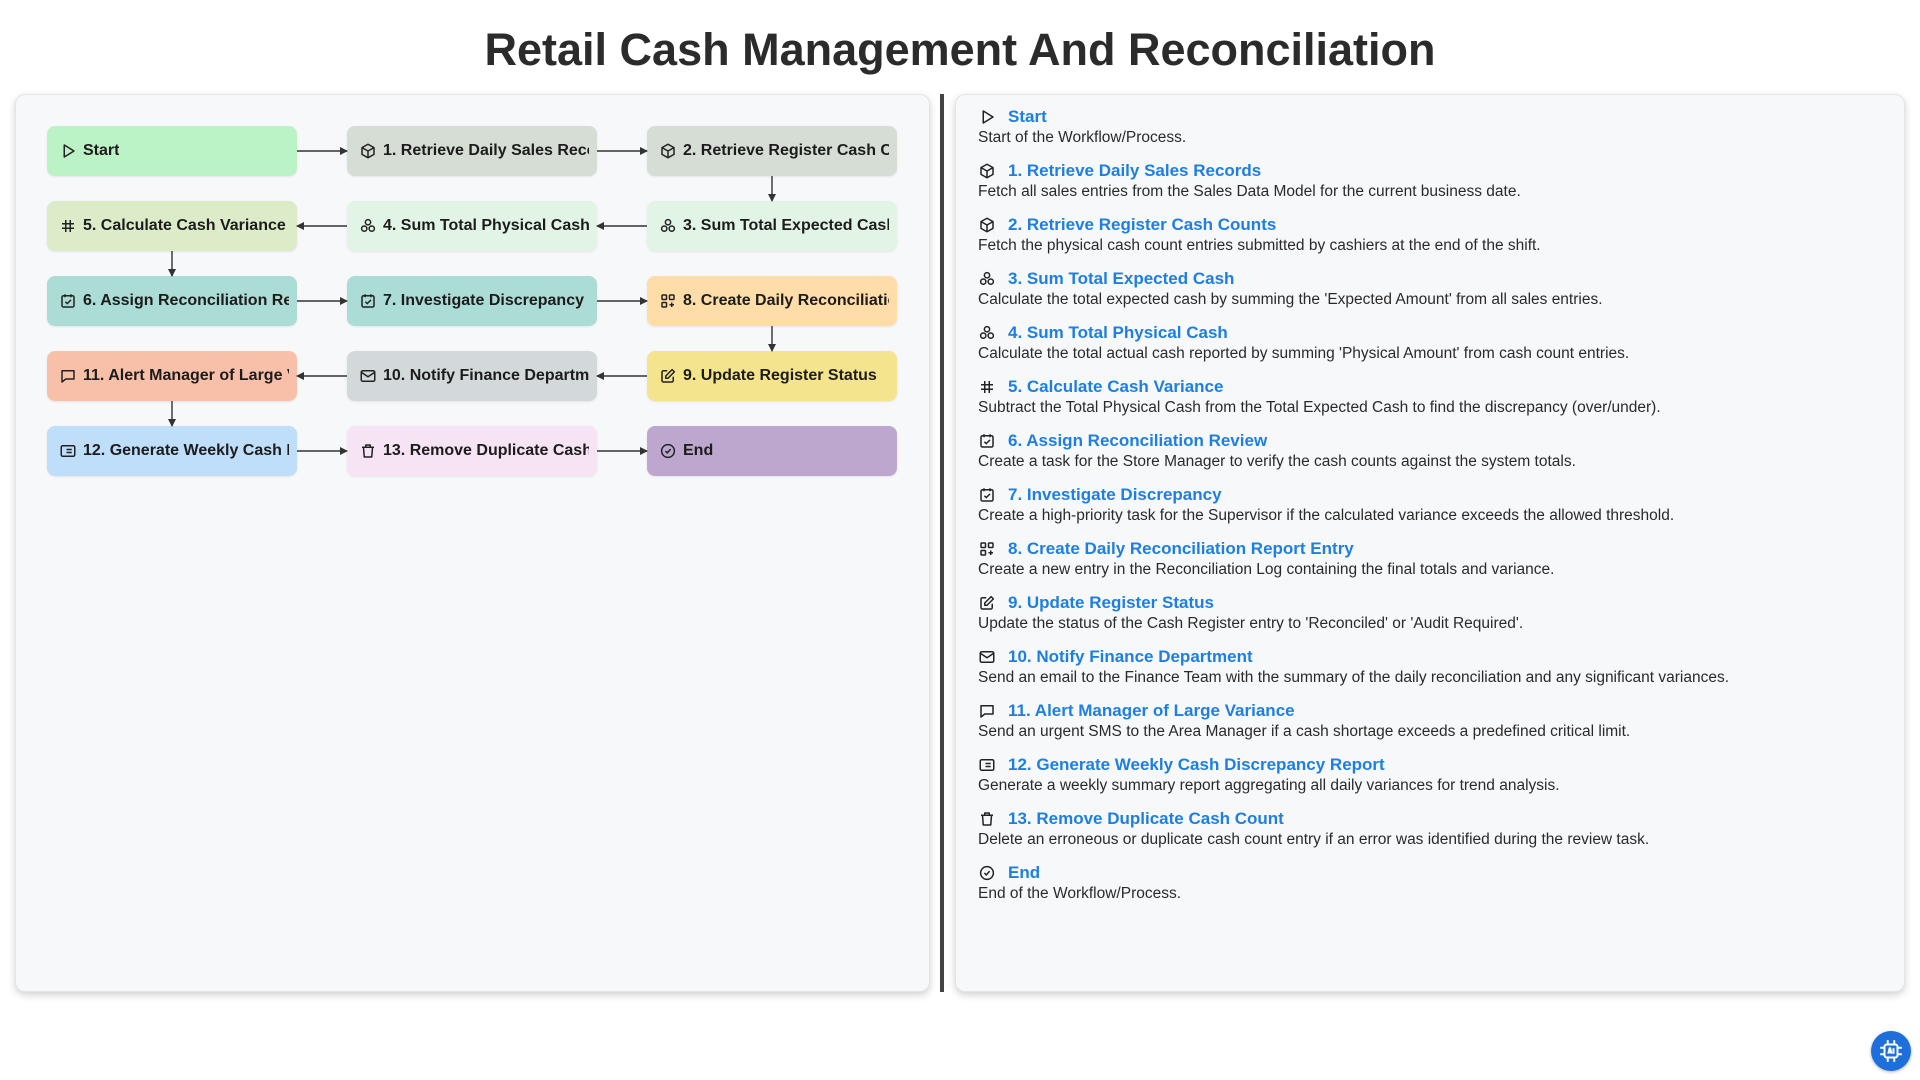  Describe the element at coordinates (172, 226) in the screenshot. I see `node-calculate-cash-variance: 5. Calculate Cash Variance` at that location.